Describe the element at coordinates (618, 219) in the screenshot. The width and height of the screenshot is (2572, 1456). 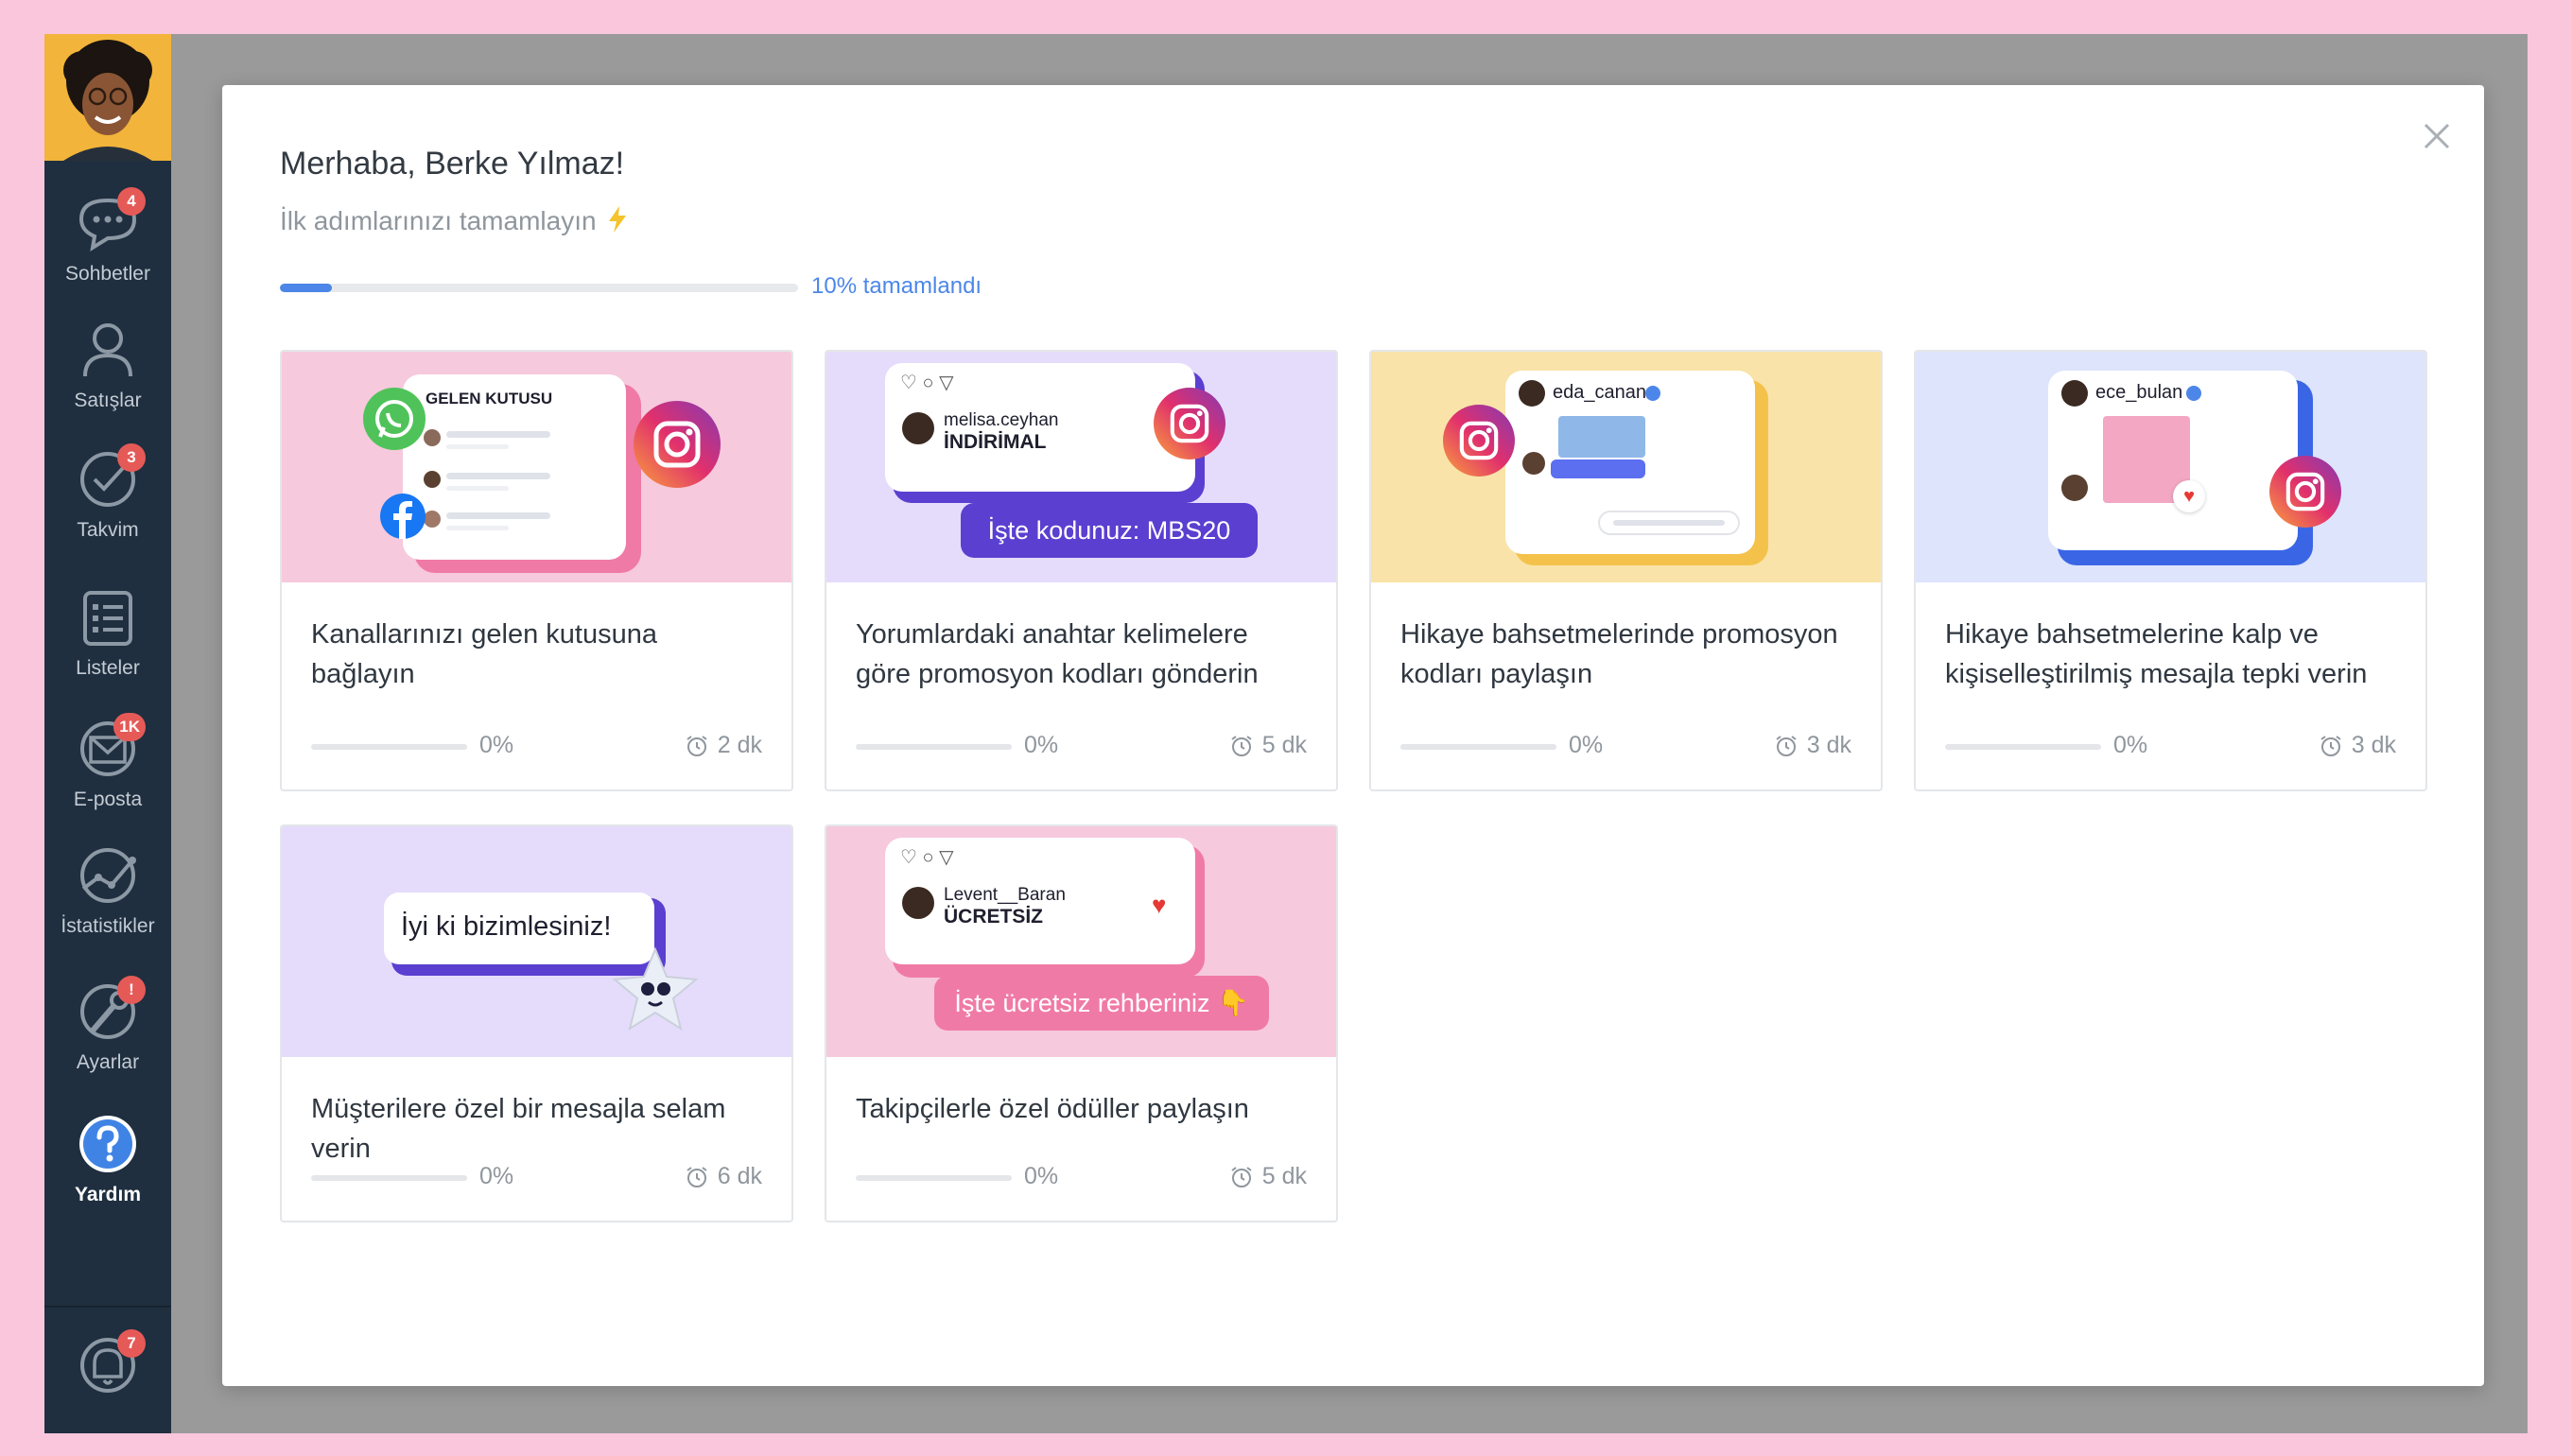
I see `lightning-icon` at that location.